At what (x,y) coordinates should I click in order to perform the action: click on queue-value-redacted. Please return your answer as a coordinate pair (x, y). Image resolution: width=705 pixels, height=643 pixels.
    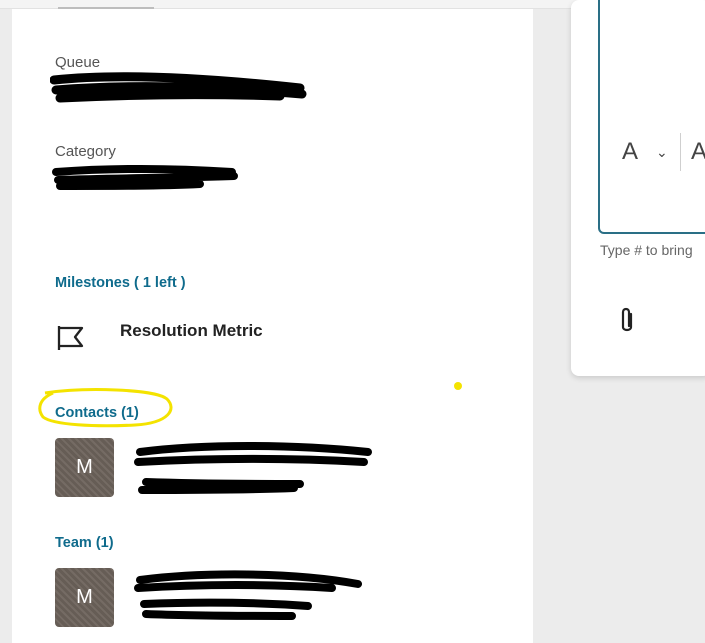
    Looking at the image, I should click on (178, 87).